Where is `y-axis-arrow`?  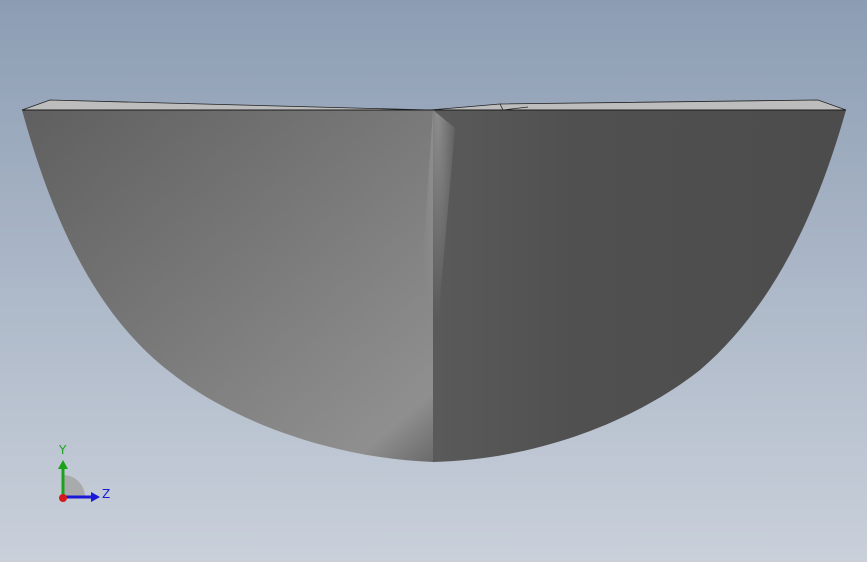 y-axis-arrow is located at coordinates (63, 464).